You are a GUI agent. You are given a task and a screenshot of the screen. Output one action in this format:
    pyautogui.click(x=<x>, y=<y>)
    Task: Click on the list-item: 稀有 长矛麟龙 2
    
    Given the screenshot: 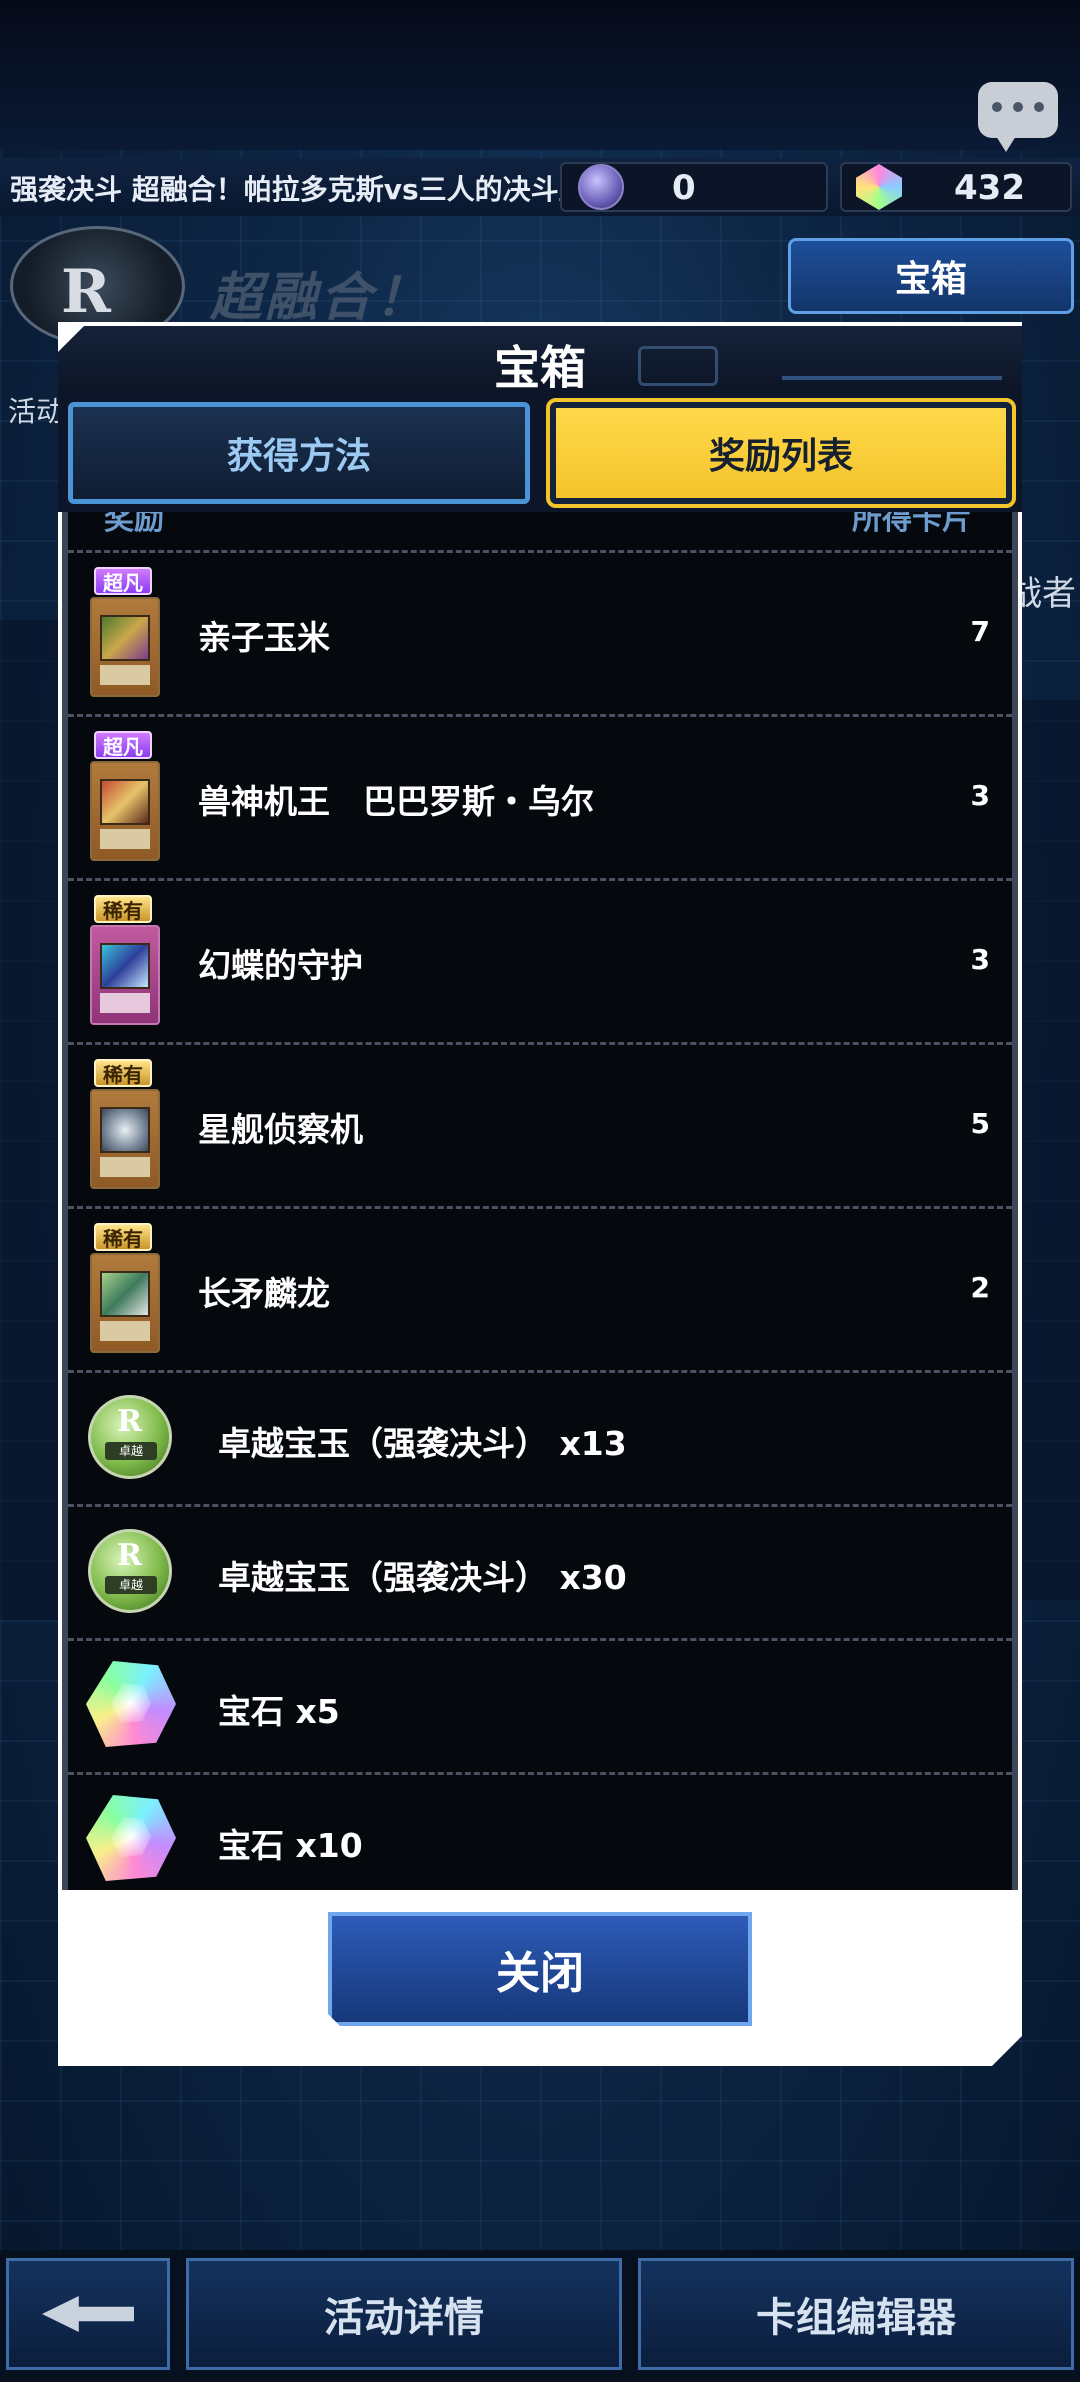 What is the action you would take?
    pyautogui.click(x=540, y=1288)
    